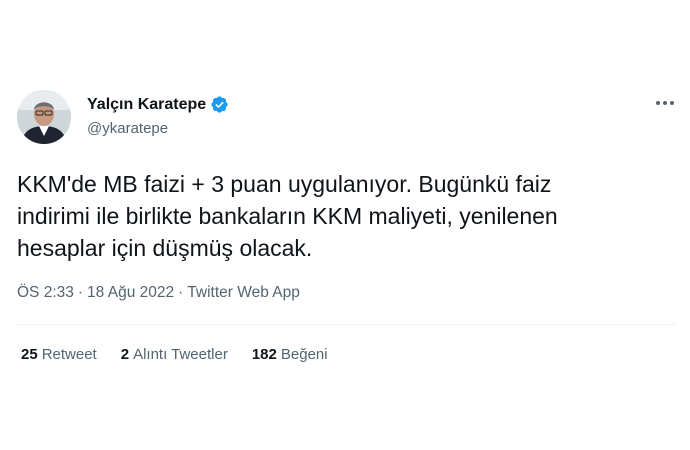  What do you see at coordinates (69, 354) in the screenshot?
I see `retweets-label: Retweet` at bounding box center [69, 354].